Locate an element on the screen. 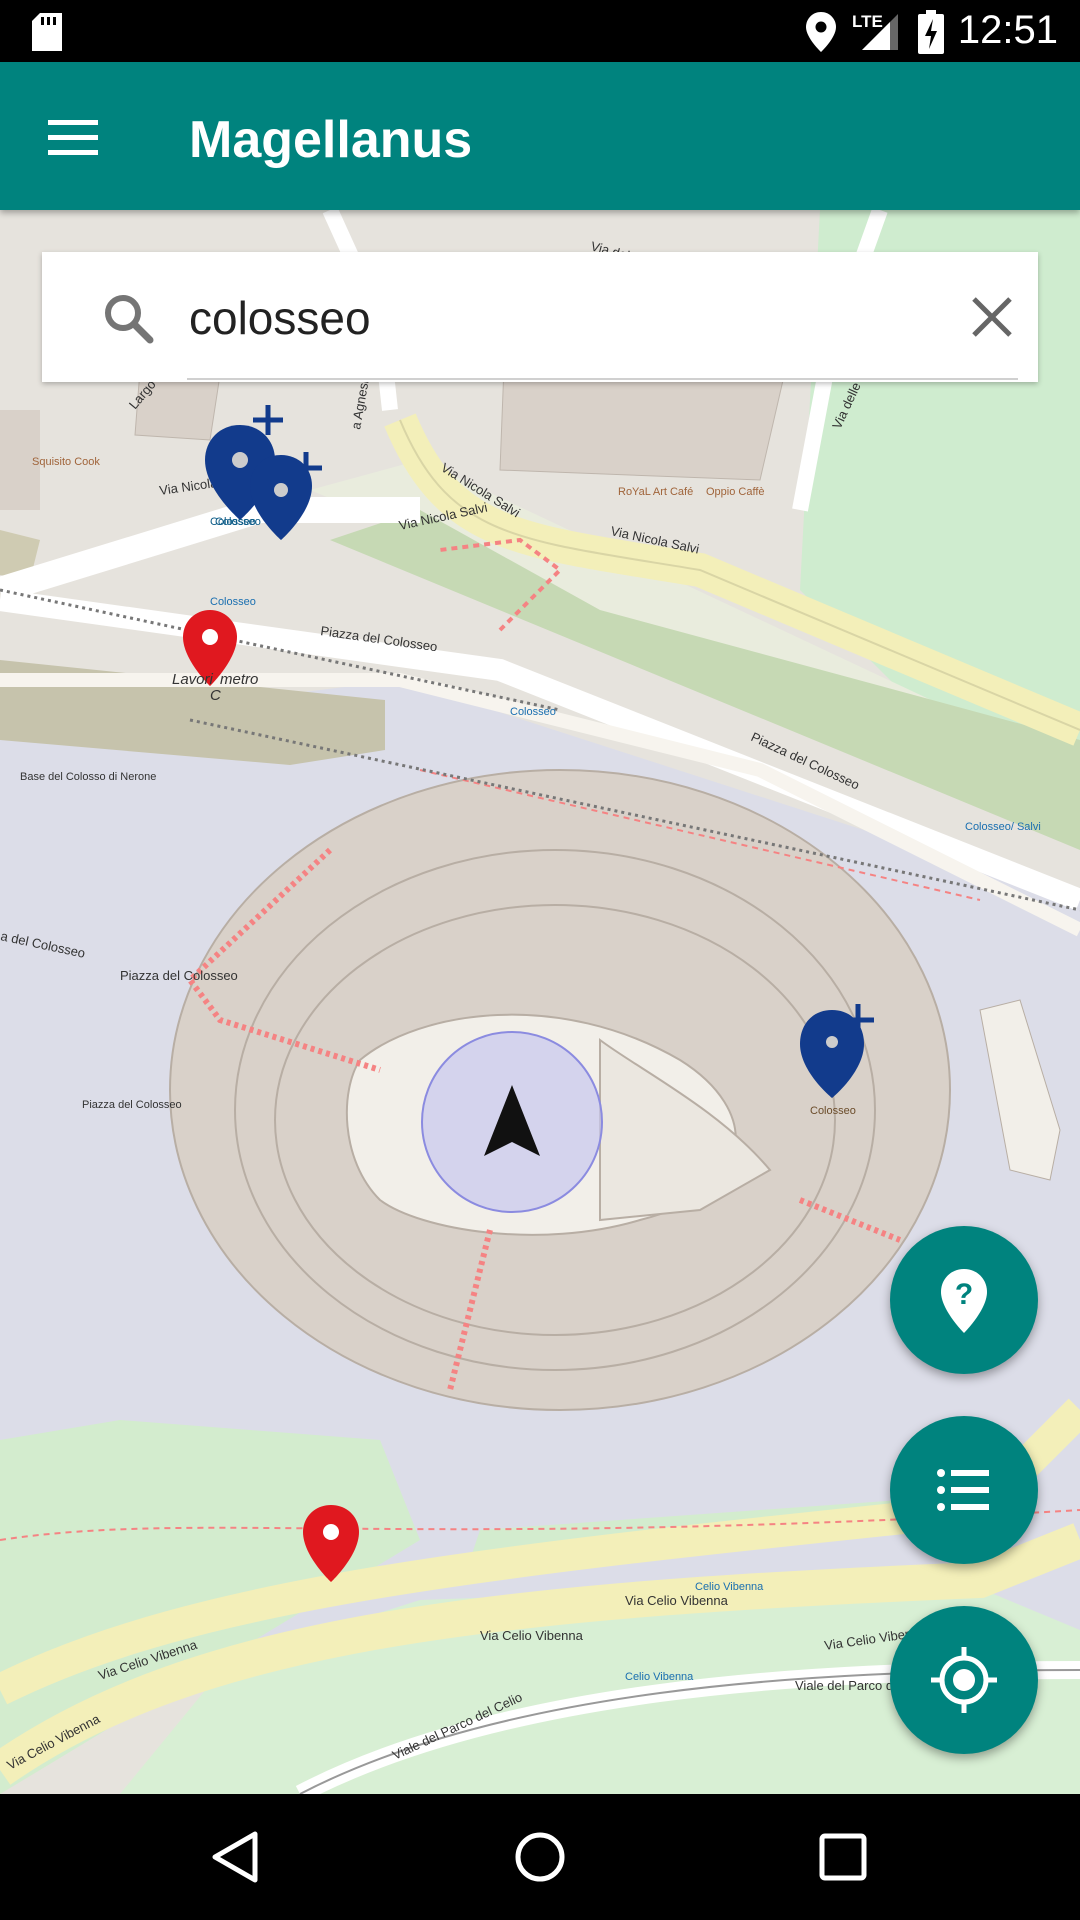  navigation-bar is located at coordinates (540, 1857).